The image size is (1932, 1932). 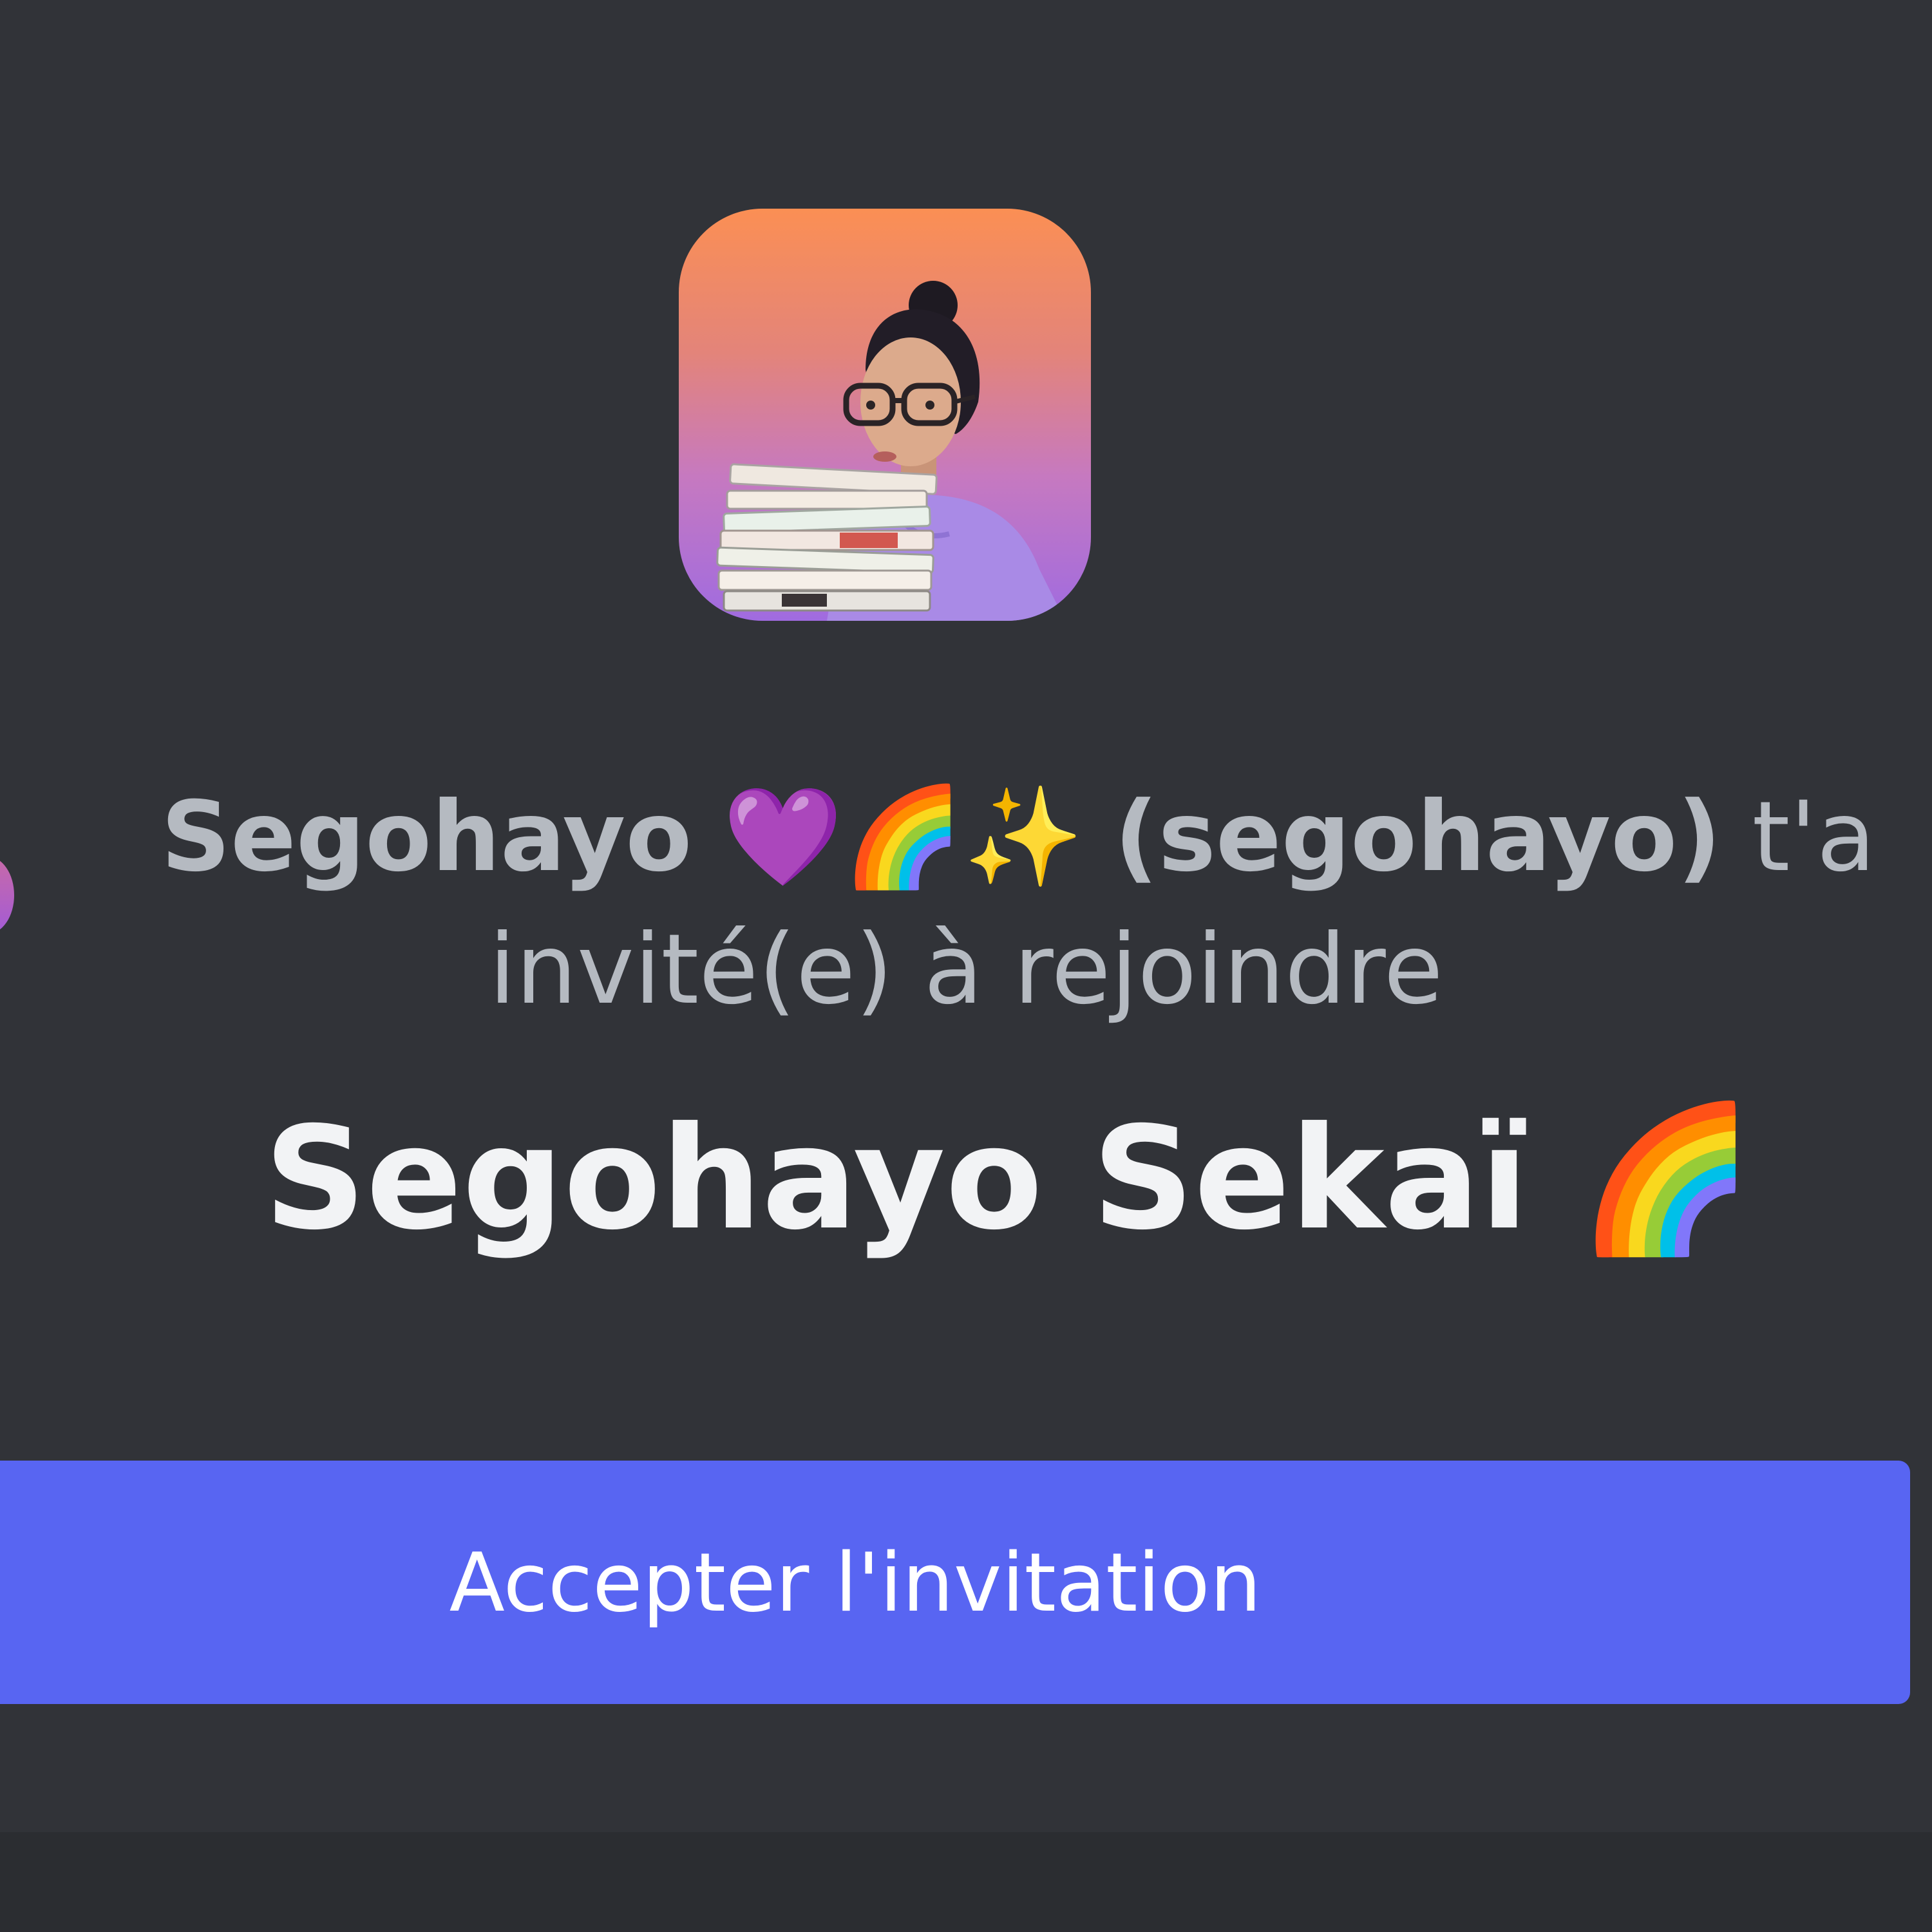 I want to click on partial-avatar, so click(x=7, y=895).